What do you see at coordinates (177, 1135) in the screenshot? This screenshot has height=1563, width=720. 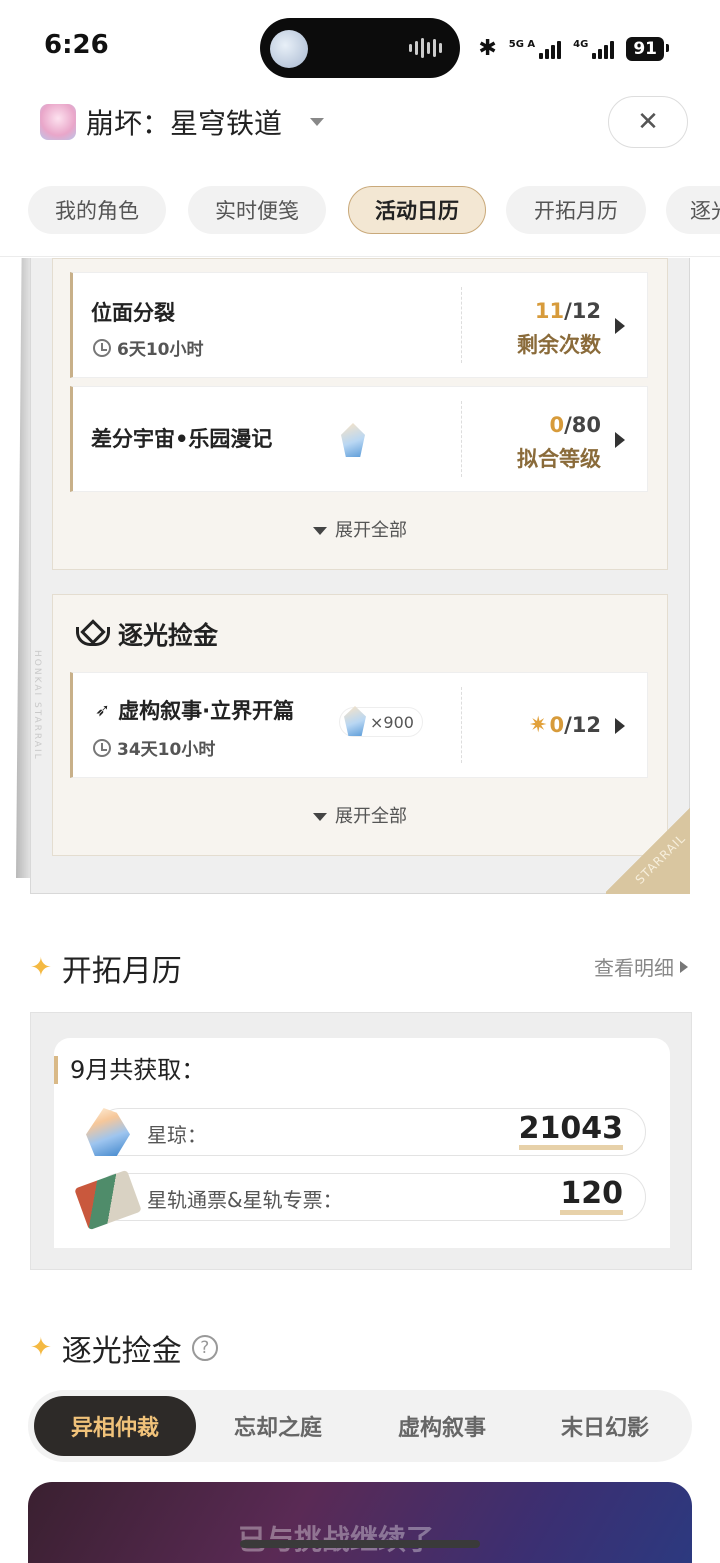 I see `stellar-jade-label: 星琼：` at bounding box center [177, 1135].